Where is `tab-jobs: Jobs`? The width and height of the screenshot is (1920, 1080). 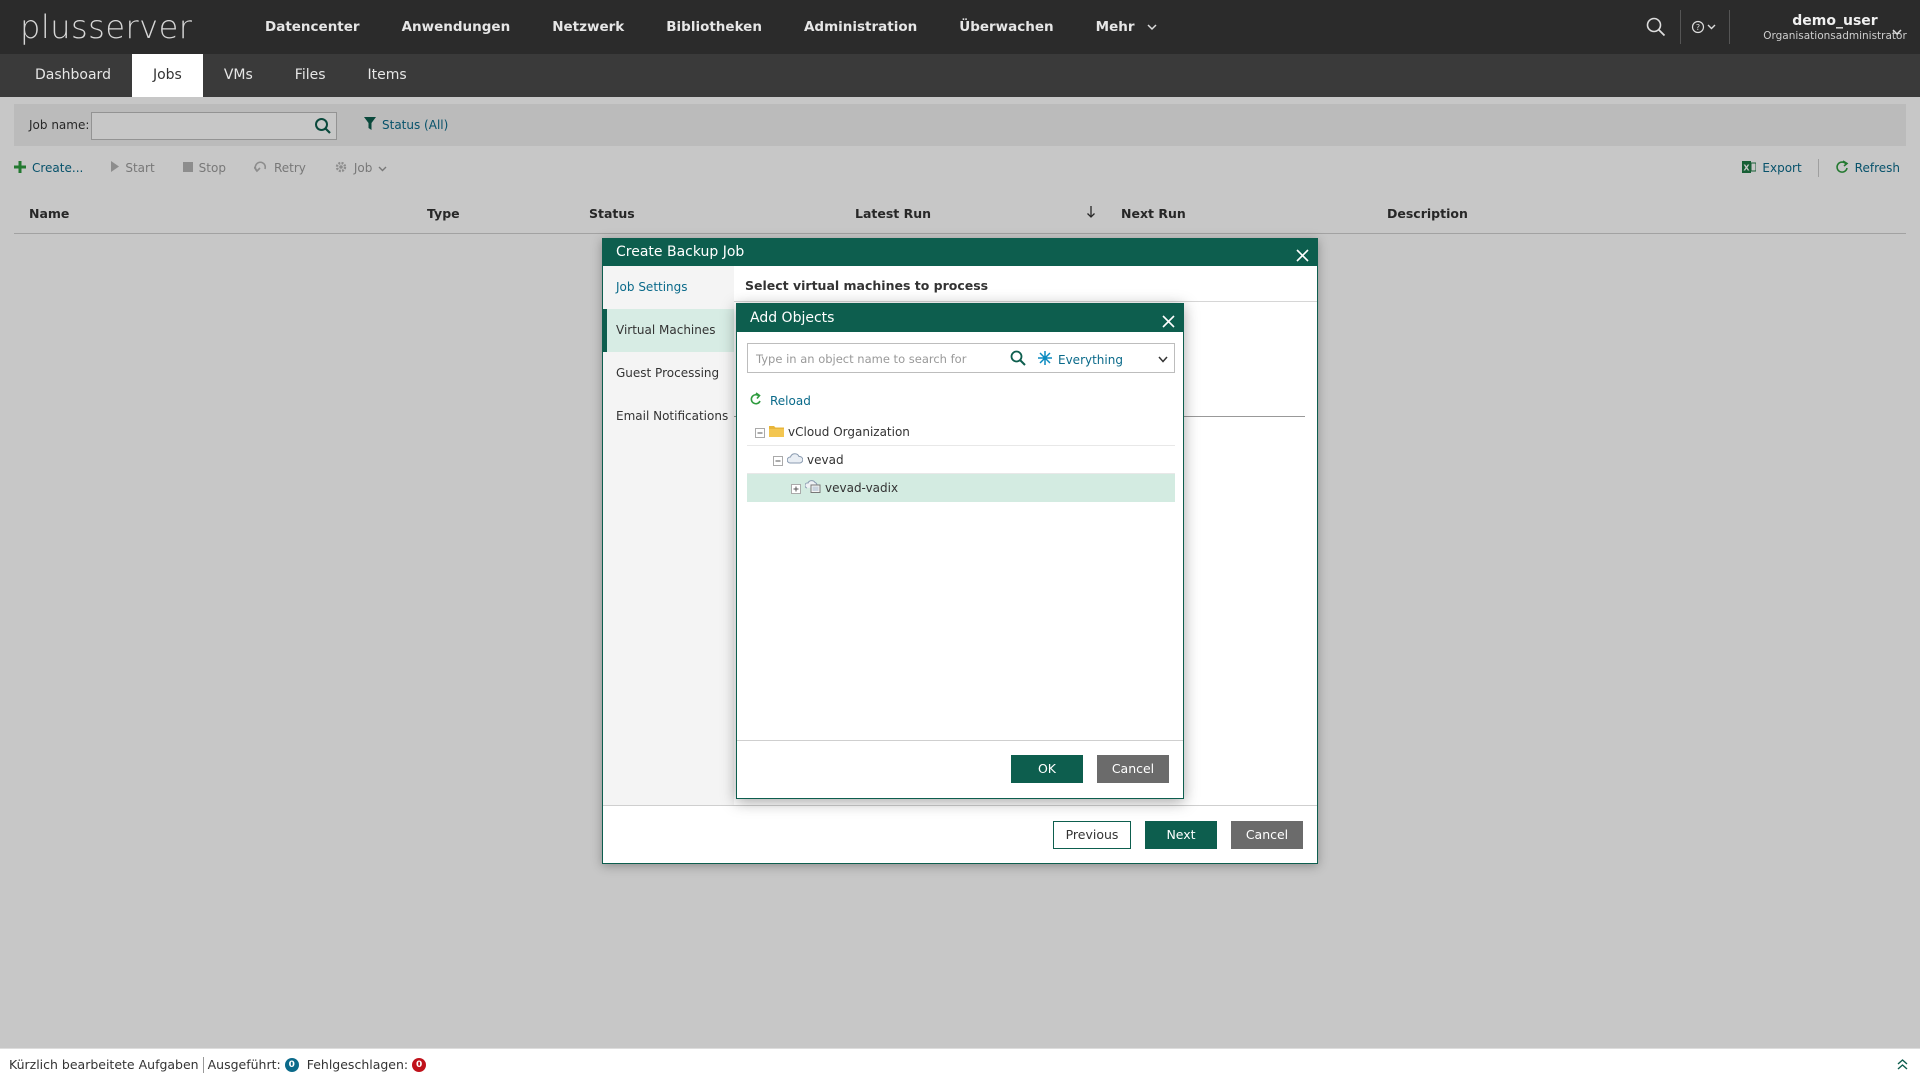 tab-jobs: Jobs is located at coordinates (167, 75).